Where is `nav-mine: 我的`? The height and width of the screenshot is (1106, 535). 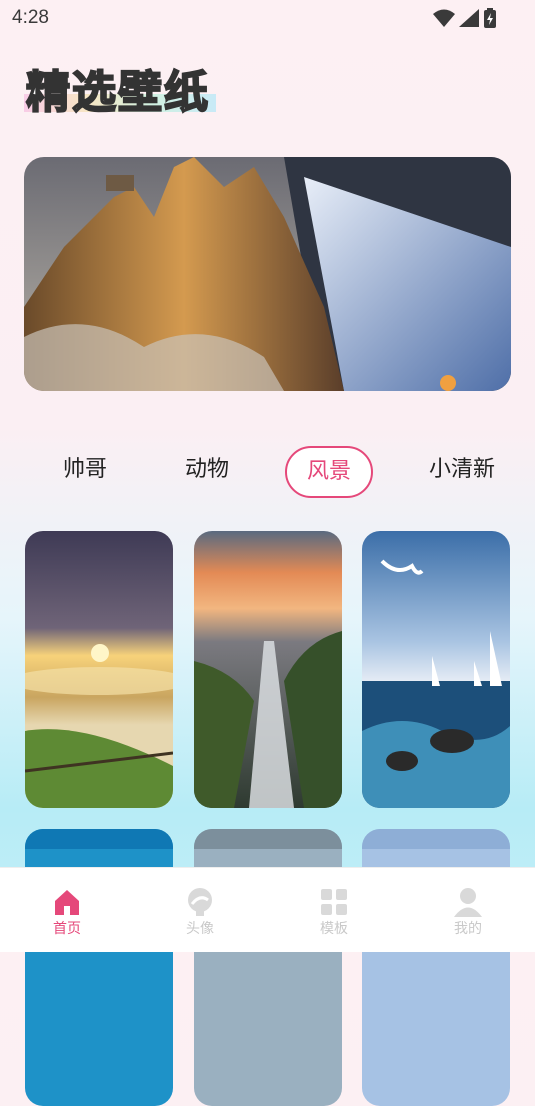 nav-mine: 我的 is located at coordinates (468, 912).